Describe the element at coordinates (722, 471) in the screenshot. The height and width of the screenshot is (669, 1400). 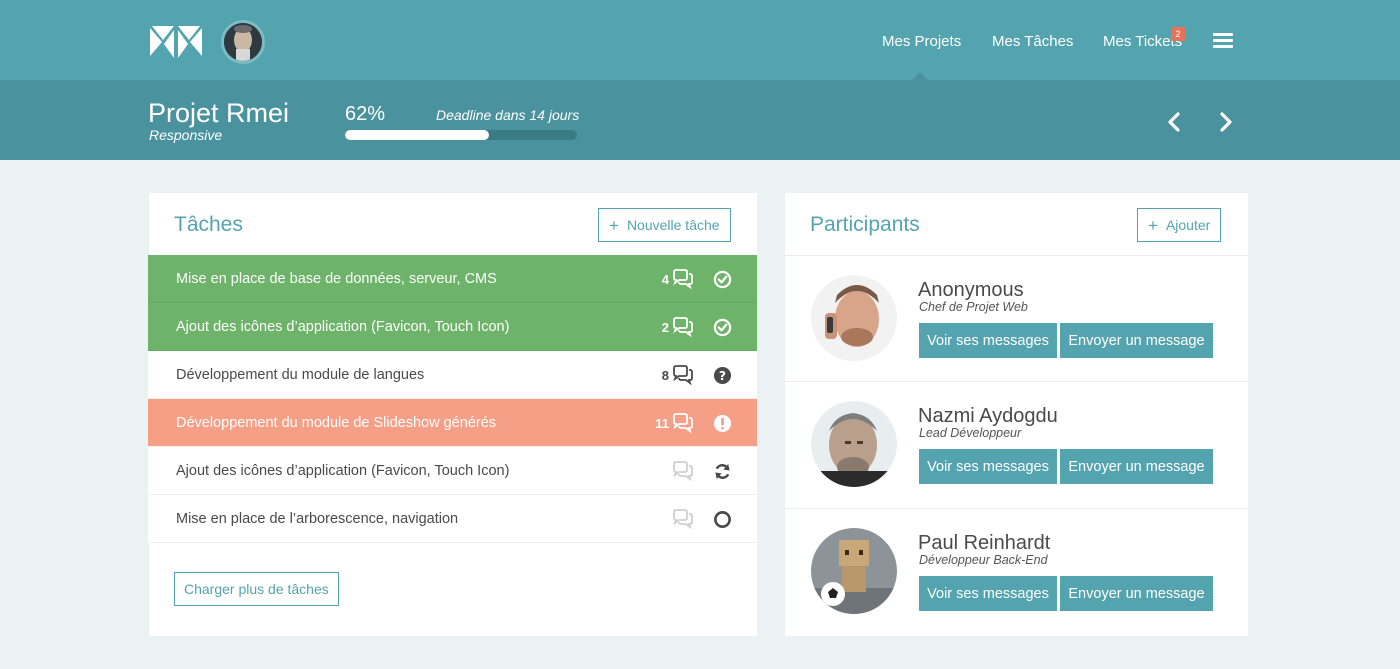
I see `refresh-icon` at that location.